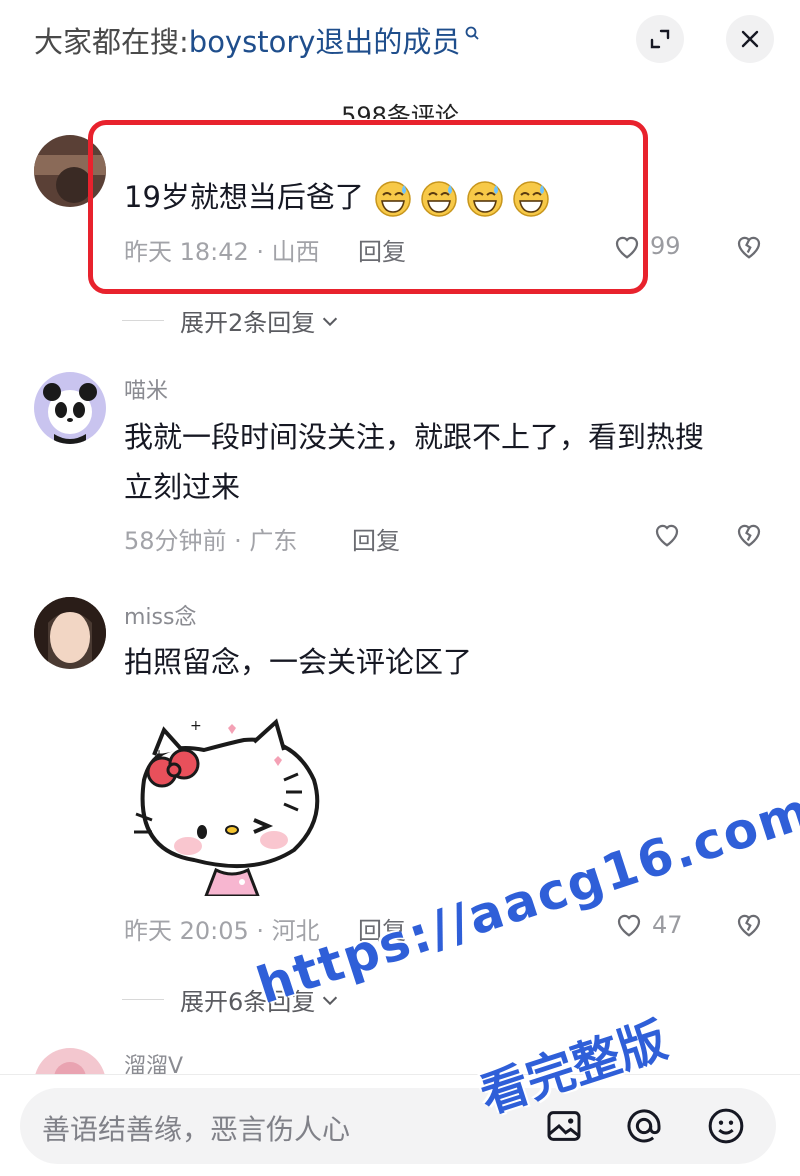  What do you see at coordinates (146, 389) in the screenshot?
I see `username: 喵米` at bounding box center [146, 389].